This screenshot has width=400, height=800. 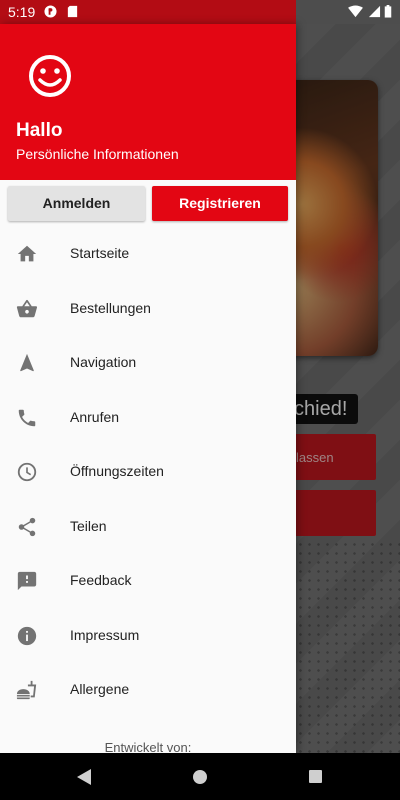 What do you see at coordinates (388, 11) in the screenshot?
I see `battery-icon` at bounding box center [388, 11].